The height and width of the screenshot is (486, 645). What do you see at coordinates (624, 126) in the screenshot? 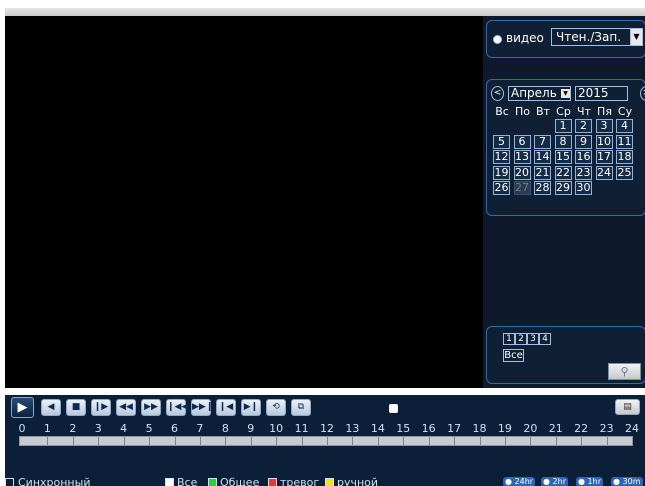
I see `calendar-day: 4` at bounding box center [624, 126].